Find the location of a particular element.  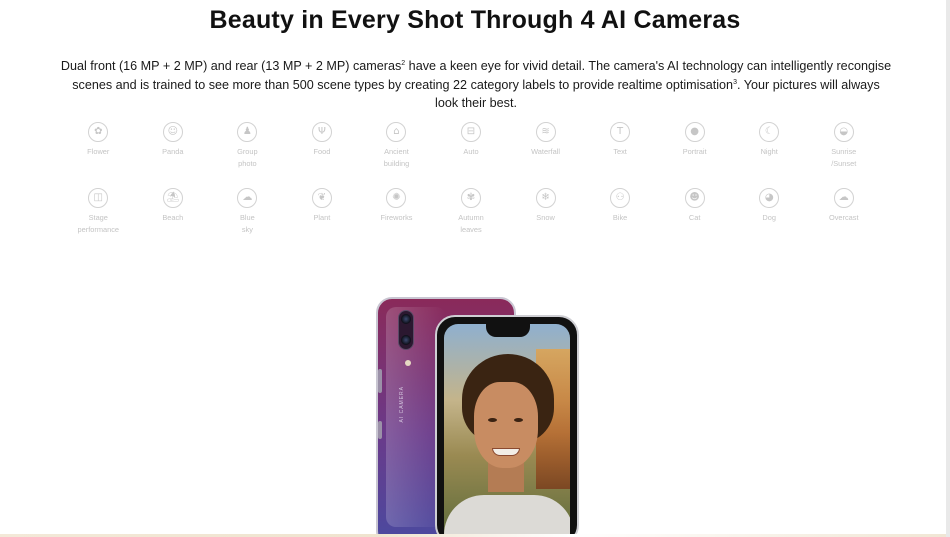

scene-bike: ⚇ Bike is located at coordinates (620, 221).